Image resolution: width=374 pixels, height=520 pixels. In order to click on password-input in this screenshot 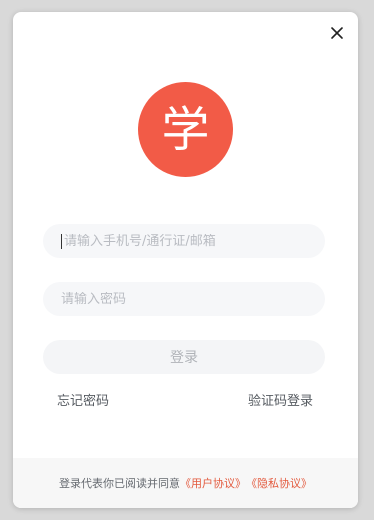, I will do `click(184, 299)`.